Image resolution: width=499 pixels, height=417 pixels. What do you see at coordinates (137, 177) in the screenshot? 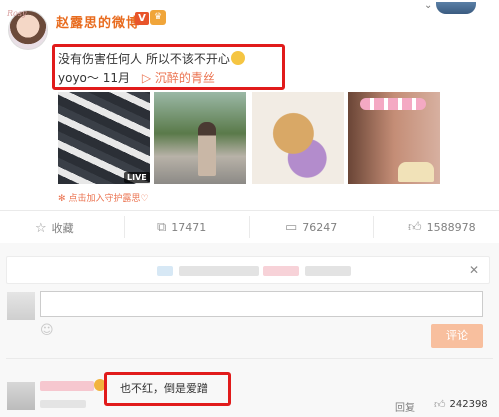
I see `live-photo-badge: LIVE` at bounding box center [137, 177].